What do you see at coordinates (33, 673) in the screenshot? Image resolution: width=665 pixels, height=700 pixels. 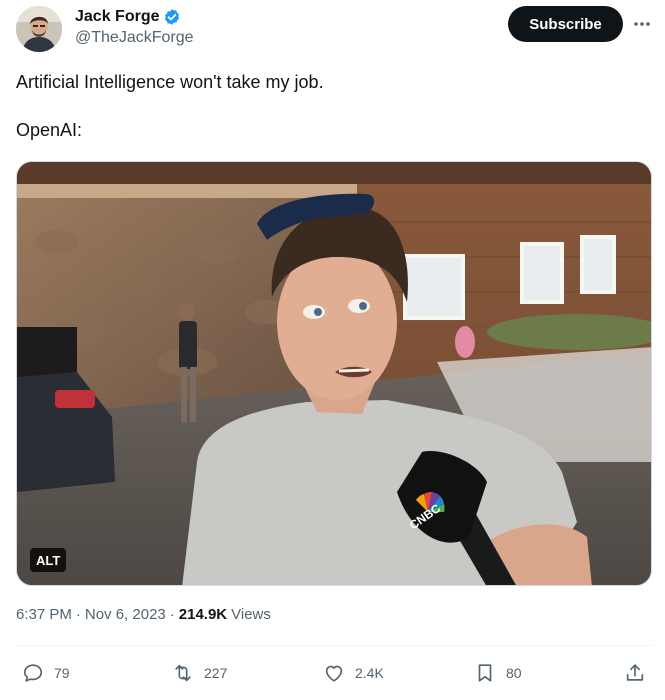 I see `reply-icon` at bounding box center [33, 673].